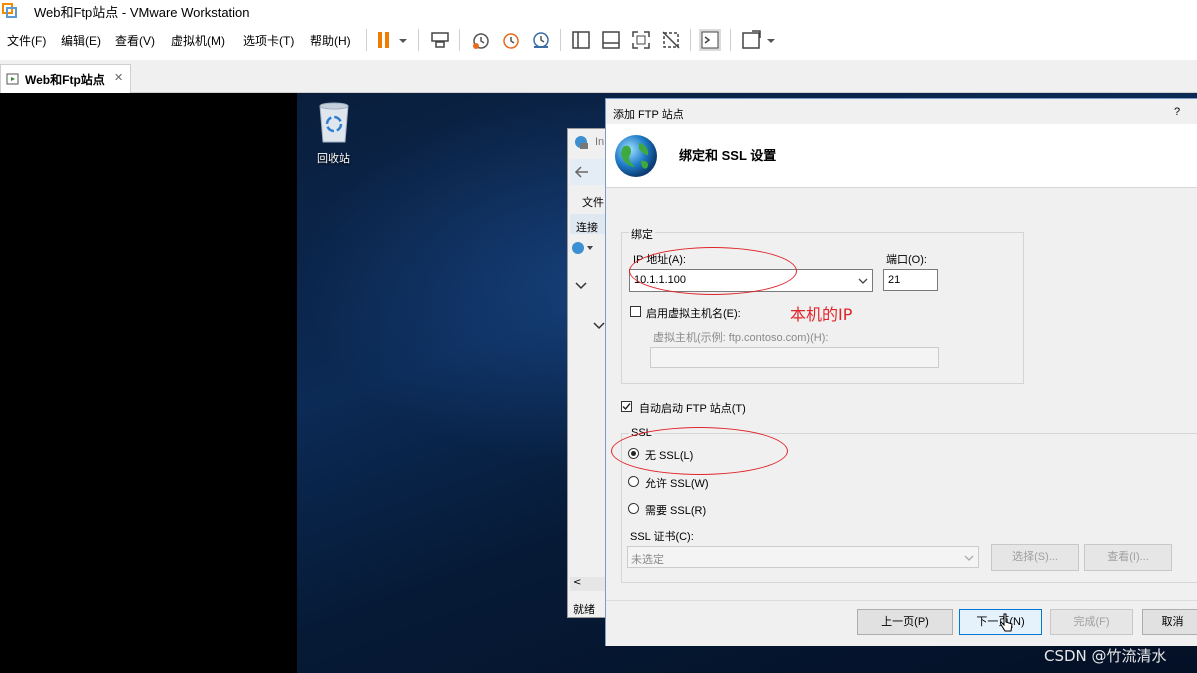 This screenshot has height=673, width=1197. Describe the element at coordinates (1169, 622) in the screenshot. I see `cancel-button: 取消` at that location.